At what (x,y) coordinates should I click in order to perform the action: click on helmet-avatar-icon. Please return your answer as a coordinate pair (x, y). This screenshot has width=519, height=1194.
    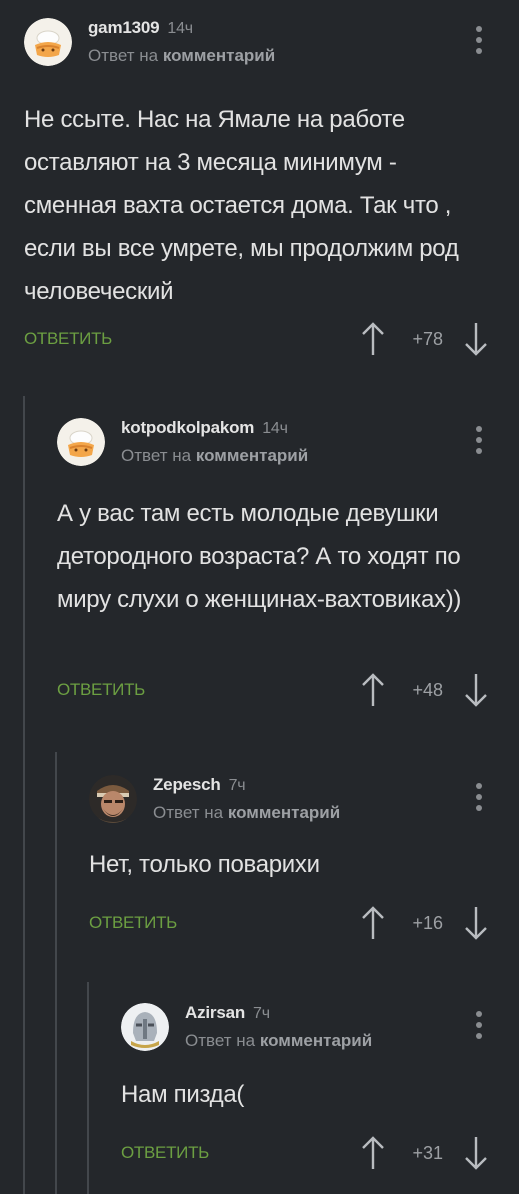
    Looking at the image, I should click on (145, 1027).